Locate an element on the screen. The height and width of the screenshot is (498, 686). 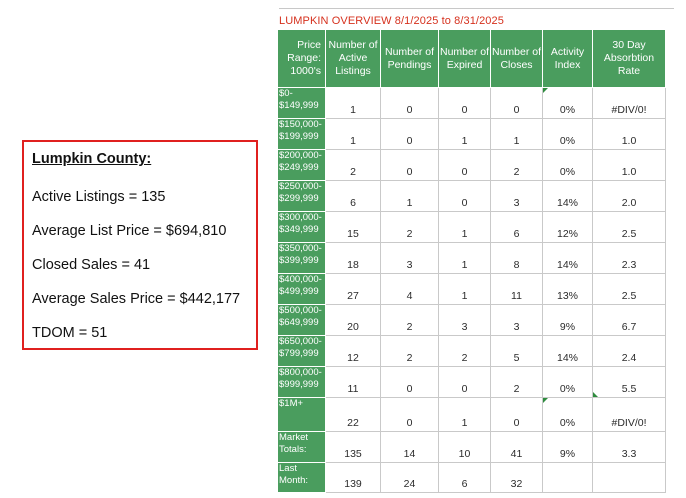
cell-price-range: Last Month: is located at coordinates (301, 477).